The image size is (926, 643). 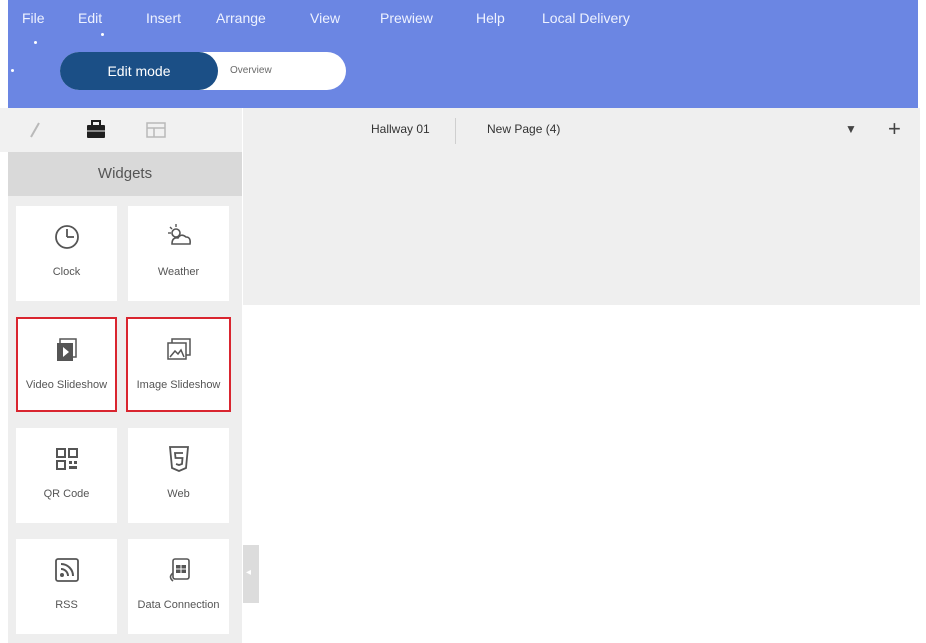 What do you see at coordinates (66, 605) in the screenshot?
I see `widget-label: RSS` at bounding box center [66, 605].